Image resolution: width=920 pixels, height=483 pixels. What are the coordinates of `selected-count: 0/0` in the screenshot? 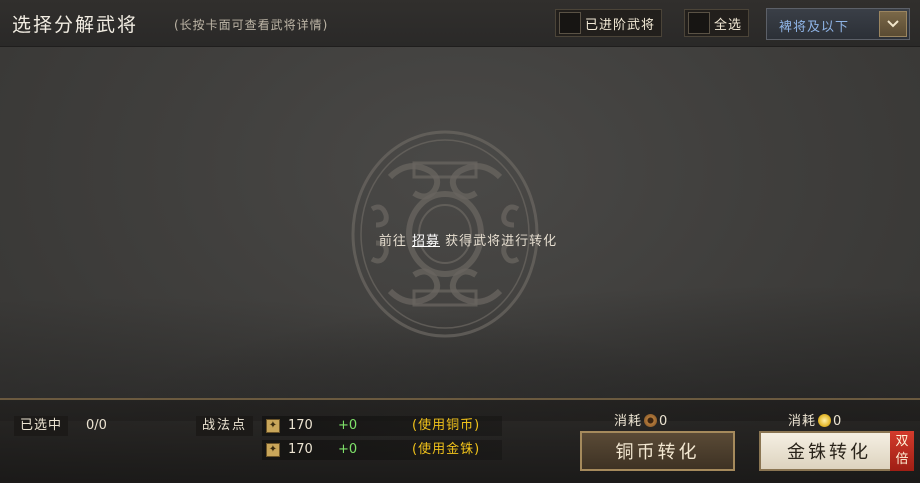 It's located at (96, 425).